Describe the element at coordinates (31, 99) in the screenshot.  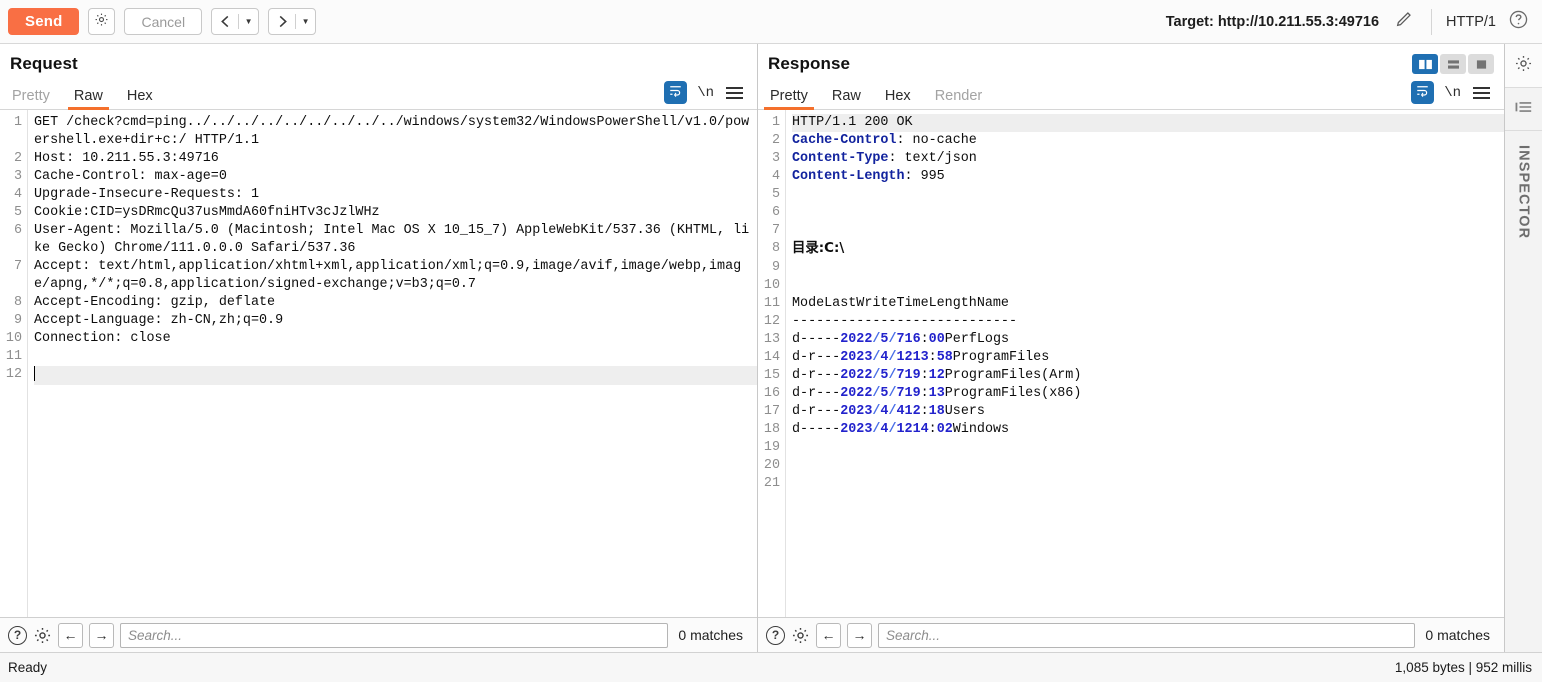
I see `tab-request-pretty: Pretty` at that location.